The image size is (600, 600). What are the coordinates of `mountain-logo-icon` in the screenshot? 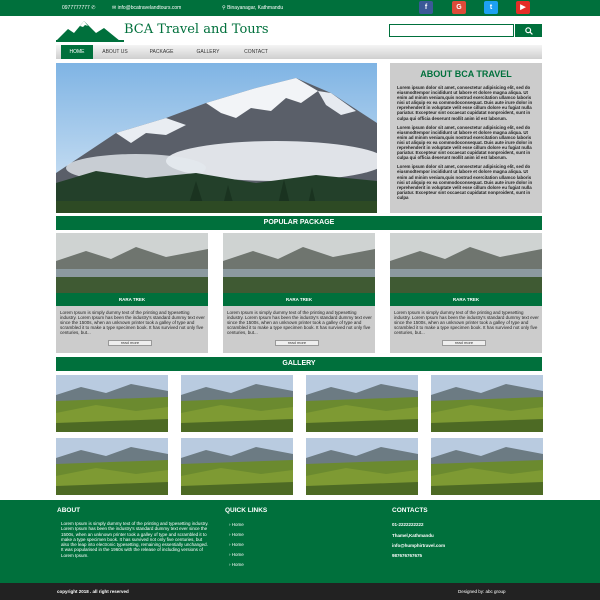 It's located at (90, 31).